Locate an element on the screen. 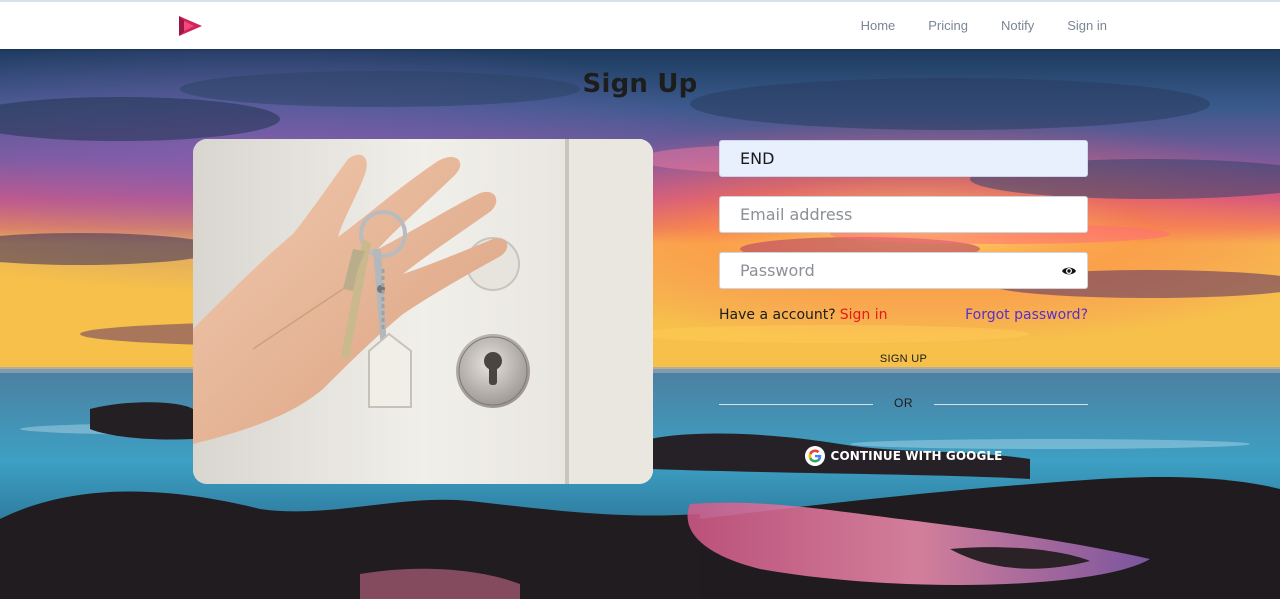 This screenshot has width=1280, height=599. nav-notify-link: Notify is located at coordinates (1017, 25).